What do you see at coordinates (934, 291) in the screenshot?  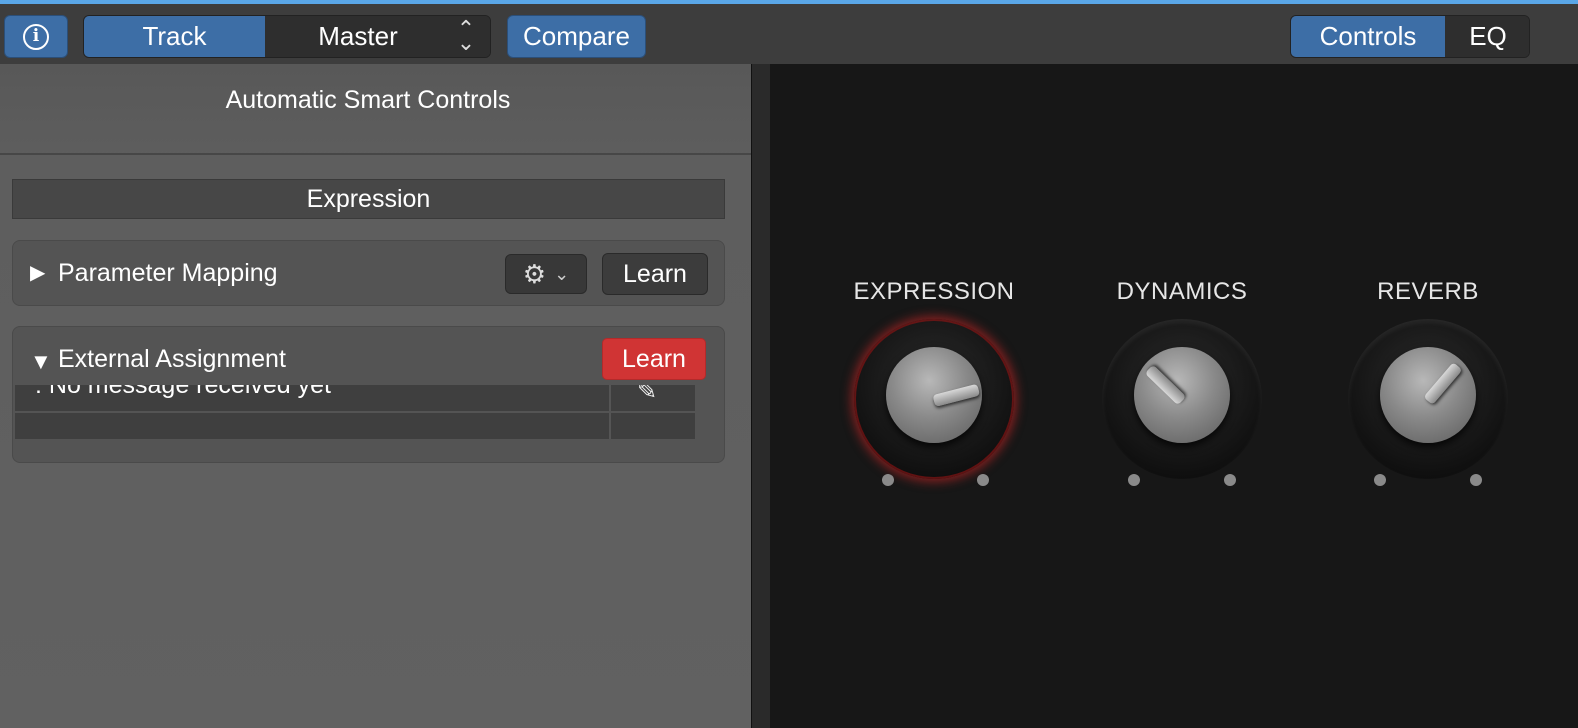 I see `knob-label-expression: EXPRESSION` at bounding box center [934, 291].